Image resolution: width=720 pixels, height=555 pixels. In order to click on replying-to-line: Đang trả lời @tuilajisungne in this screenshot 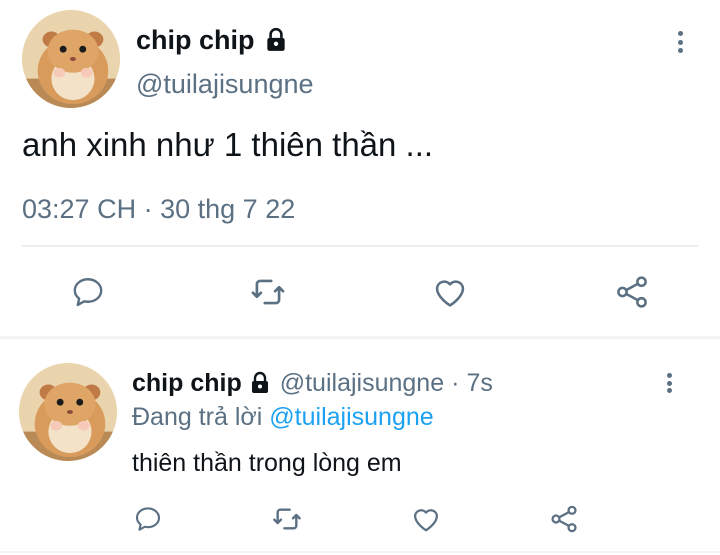, I will do `click(283, 417)`.